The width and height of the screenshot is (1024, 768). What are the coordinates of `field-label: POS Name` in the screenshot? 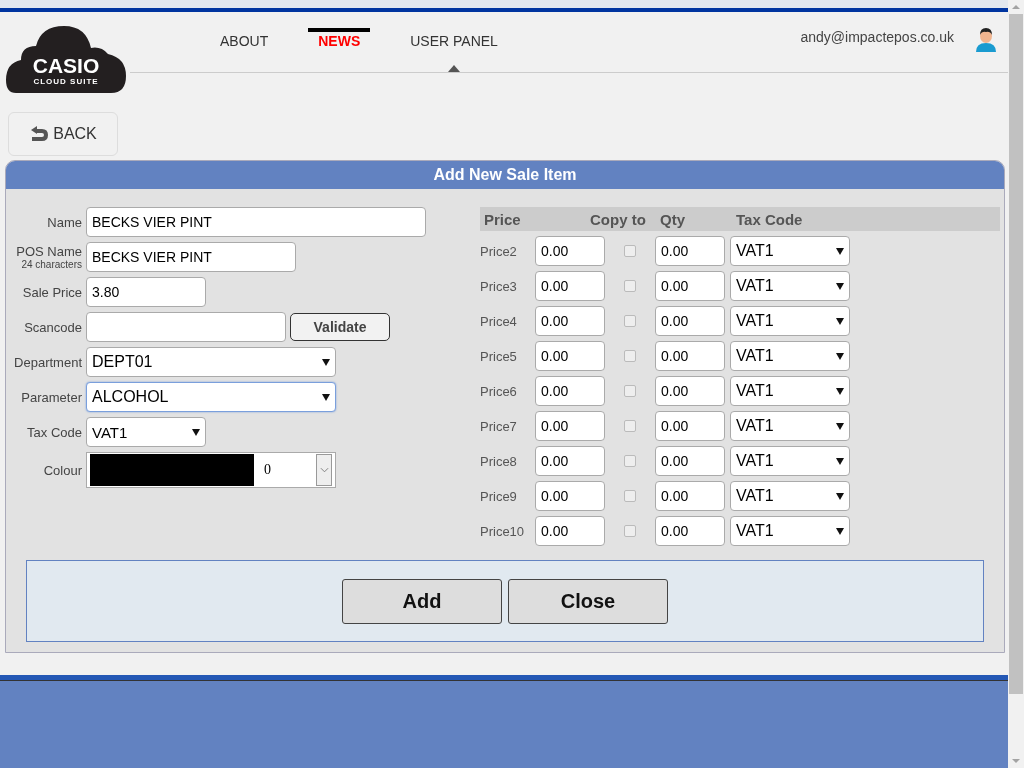 It's located at (49, 251).